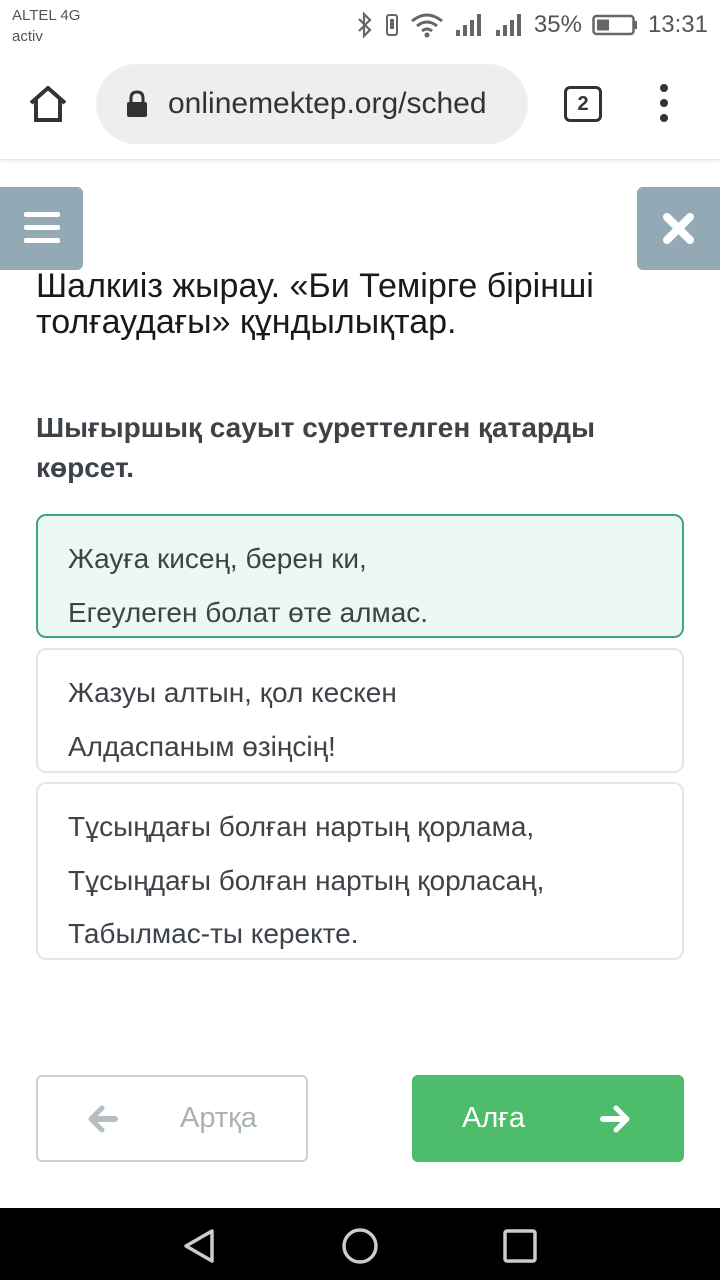 The height and width of the screenshot is (1280, 720). What do you see at coordinates (614, 25) in the screenshot?
I see `battery-icon` at bounding box center [614, 25].